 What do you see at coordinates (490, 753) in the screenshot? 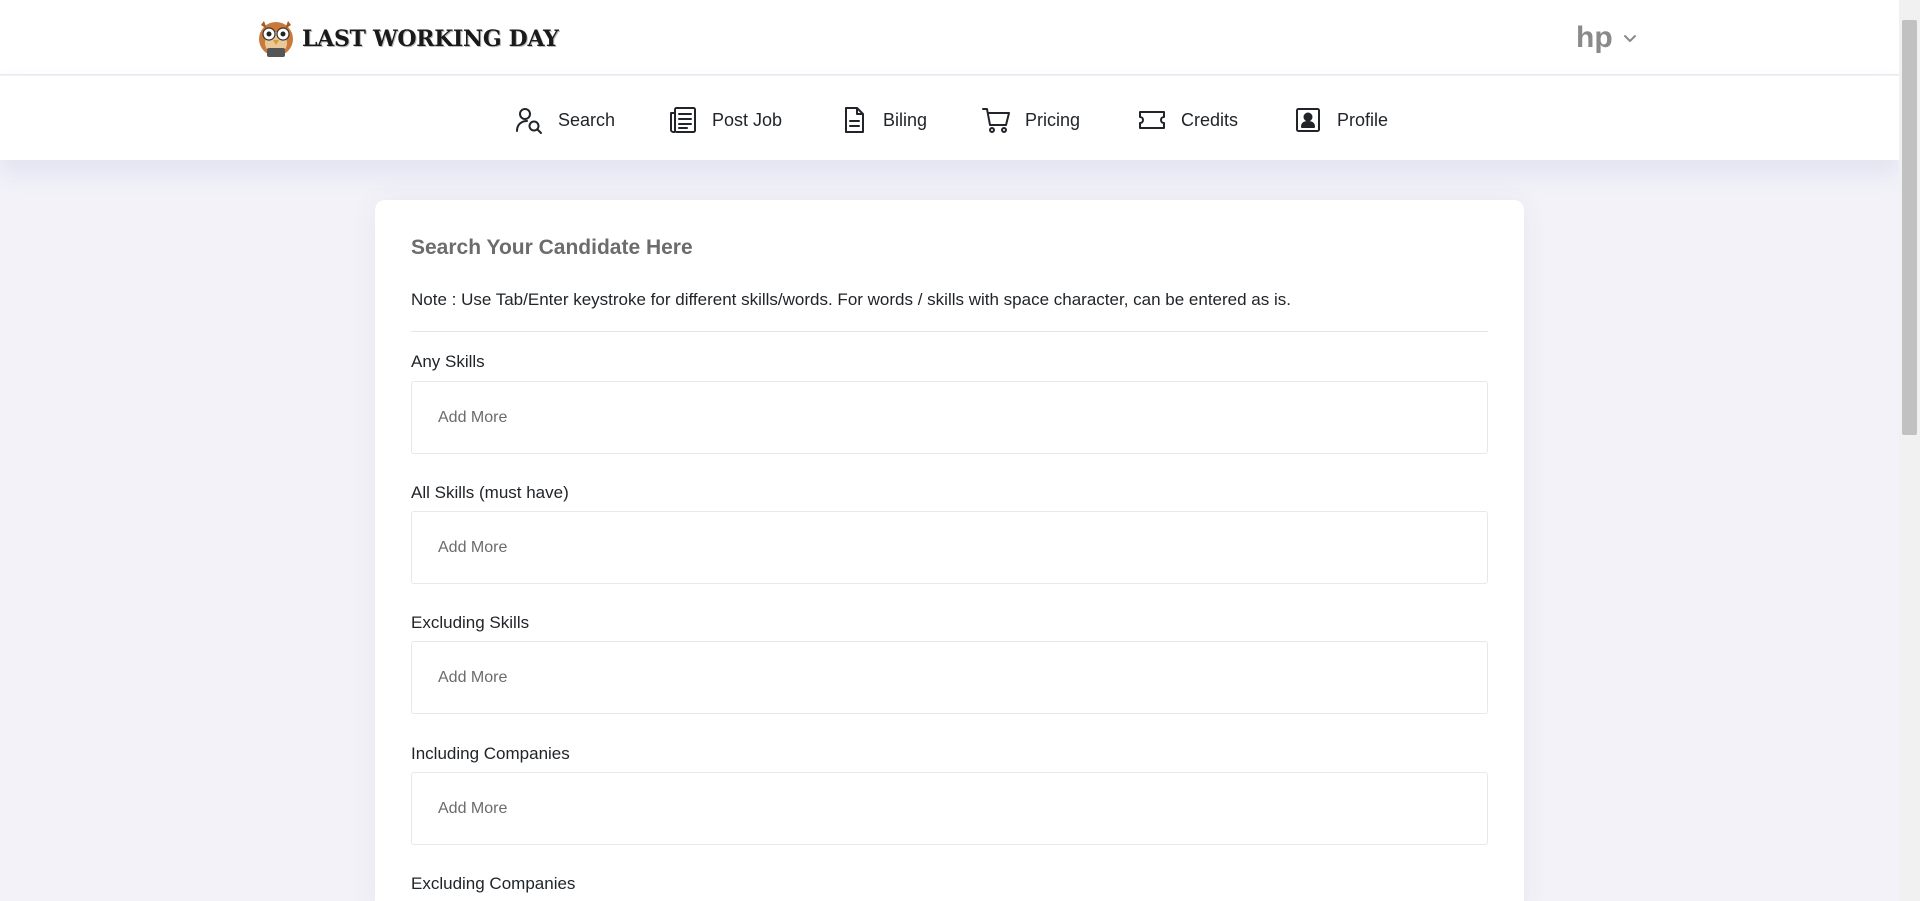
I see `including-companies-label: Including Companies` at bounding box center [490, 753].